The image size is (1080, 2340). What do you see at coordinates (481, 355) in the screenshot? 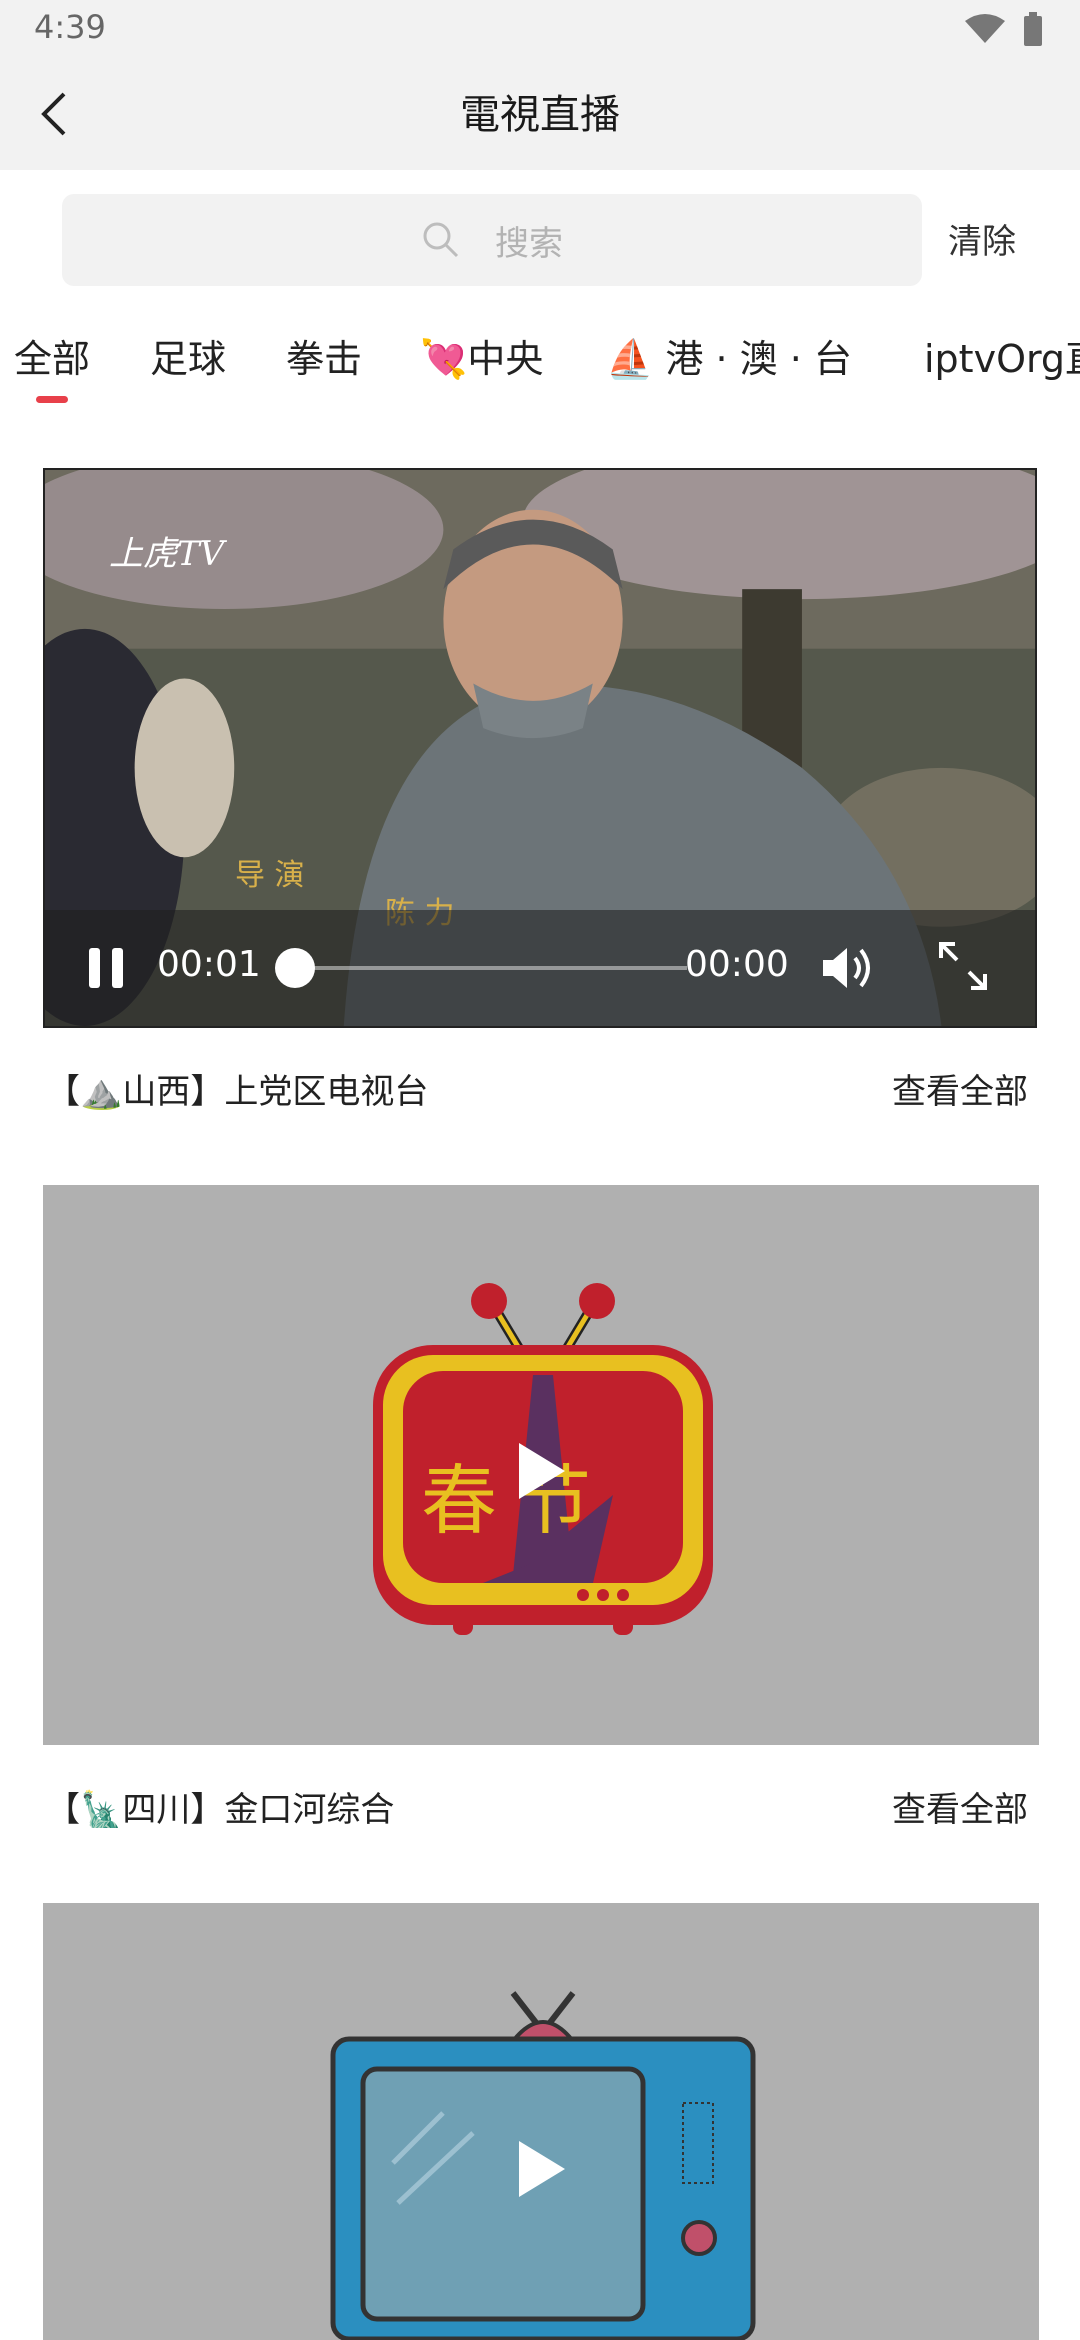
I see `tab-cctv: 💘中央` at bounding box center [481, 355].